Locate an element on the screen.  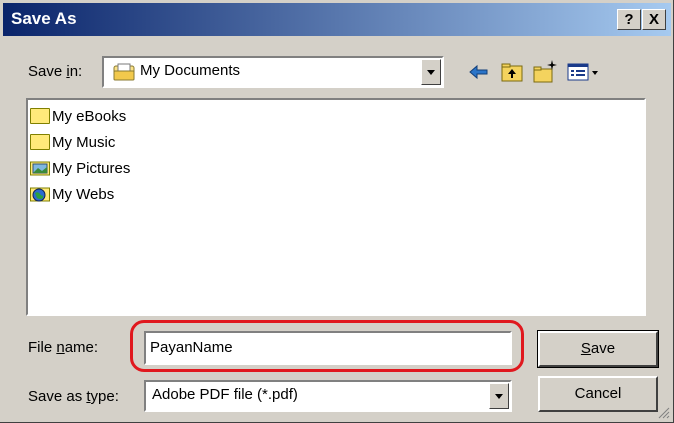
webs-folder-icon is located at coordinates (40, 194).